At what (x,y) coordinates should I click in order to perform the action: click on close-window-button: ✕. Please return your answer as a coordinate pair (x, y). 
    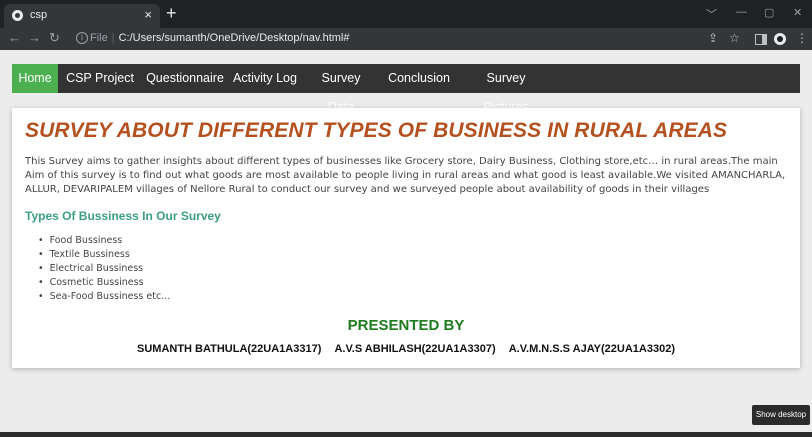
    Looking at the image, I should click on (797, 12).